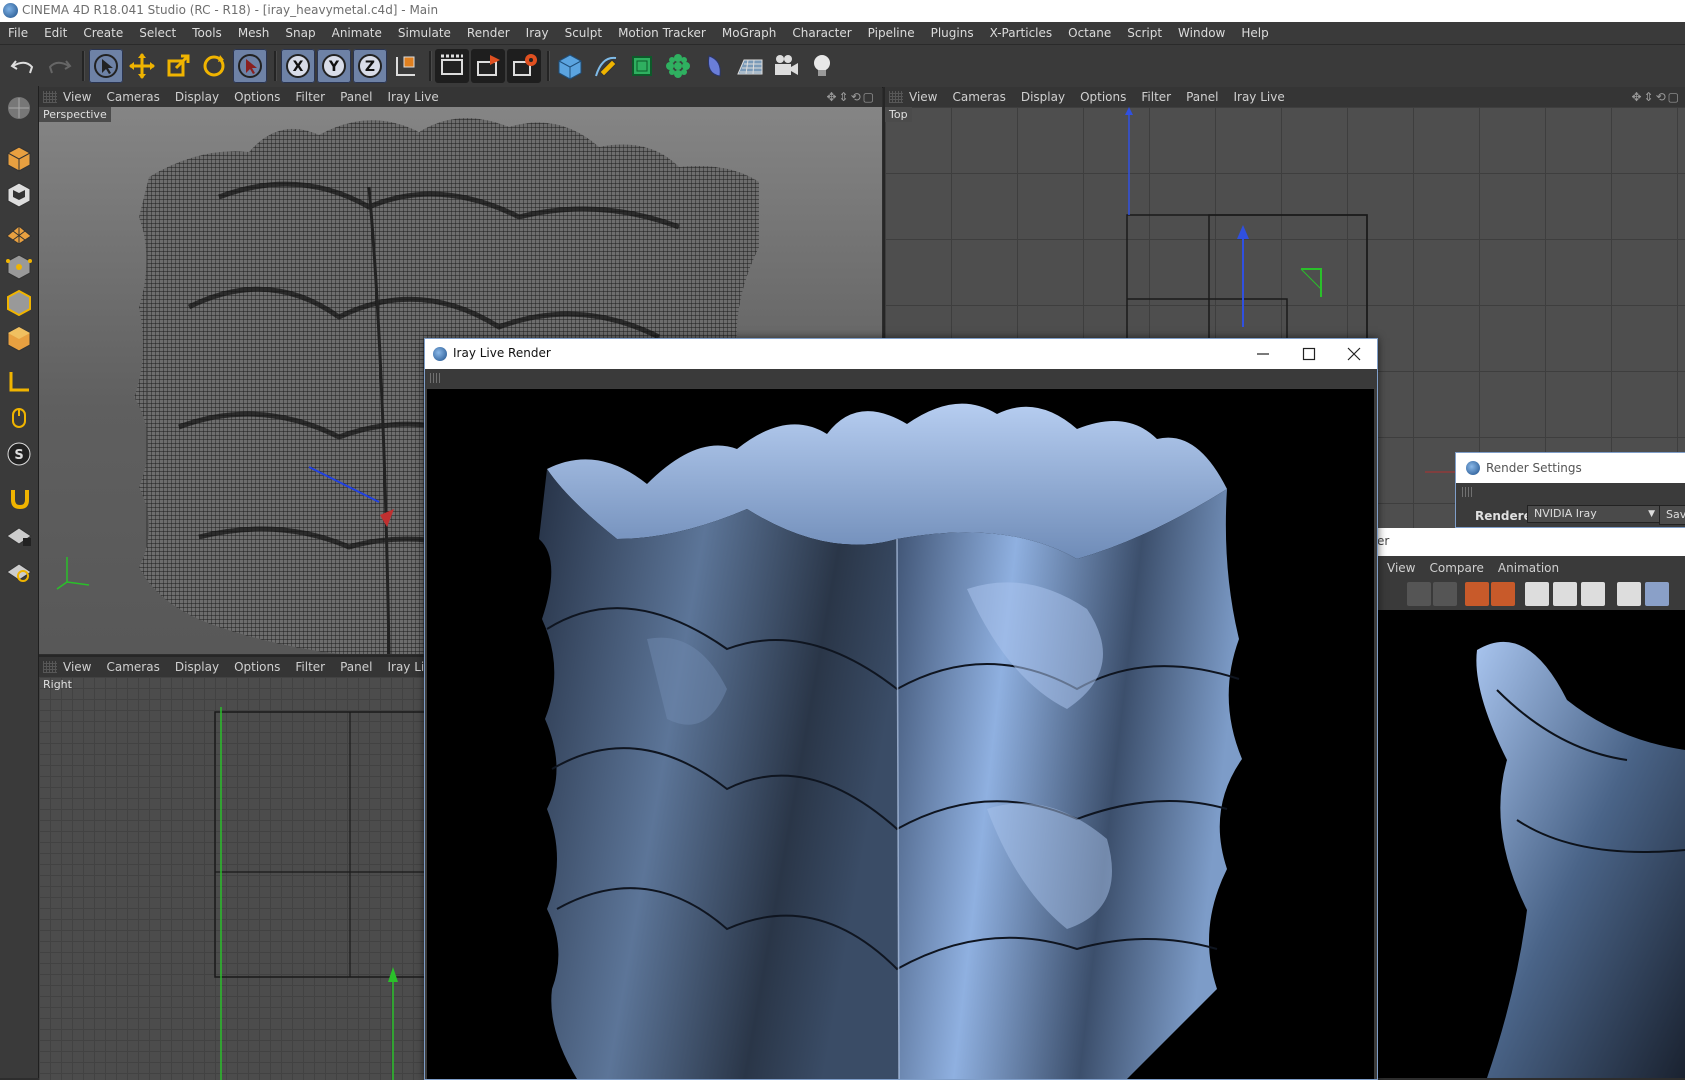 This screenshot has width=1685, height=1080. I want to click on points-mode-icon, so click(18, 266).